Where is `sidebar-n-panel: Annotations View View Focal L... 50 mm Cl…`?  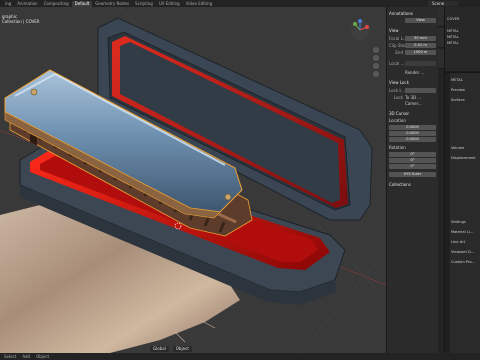
sidebar-n-panel: Annotations View View Focal L... 50 mm Cl… is located at coordinates (412, 180).